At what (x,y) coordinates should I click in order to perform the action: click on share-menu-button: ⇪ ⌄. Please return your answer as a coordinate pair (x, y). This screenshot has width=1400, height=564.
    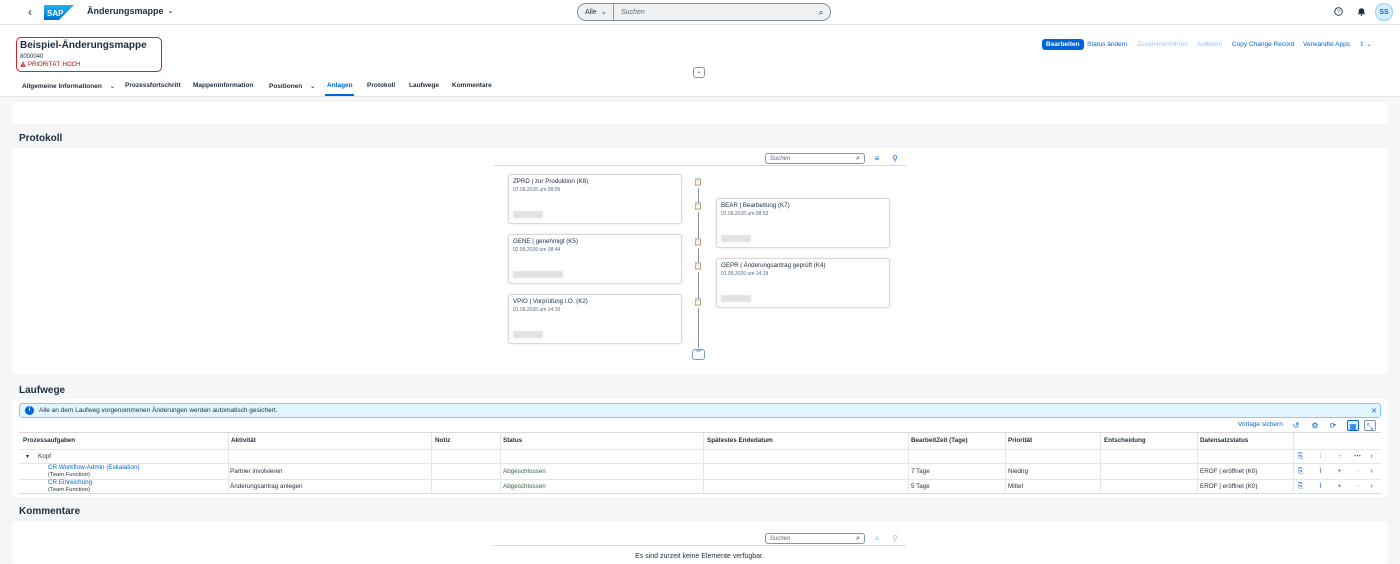
    Looking at the image, I should click on (1365, 44).